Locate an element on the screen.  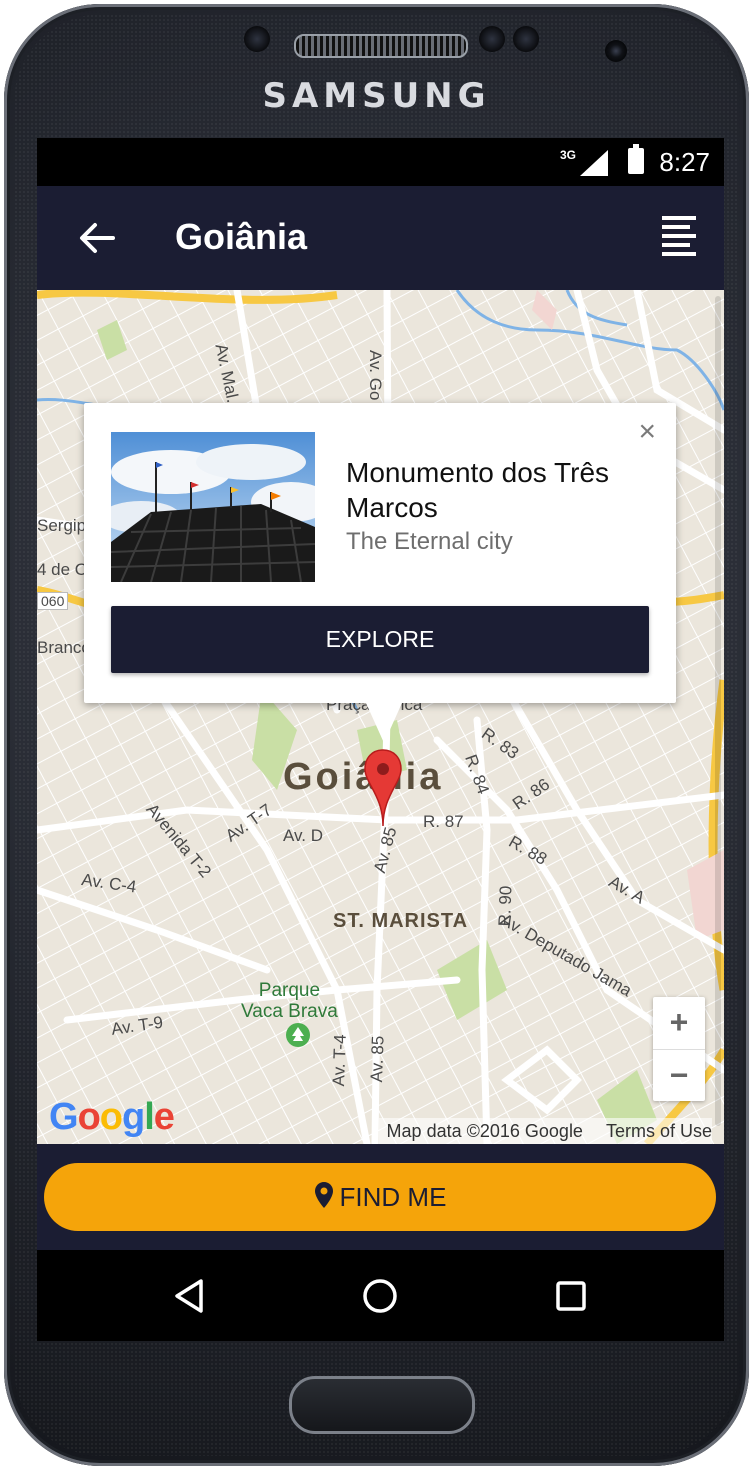
signal-icon is located at coordinates (594, 163).